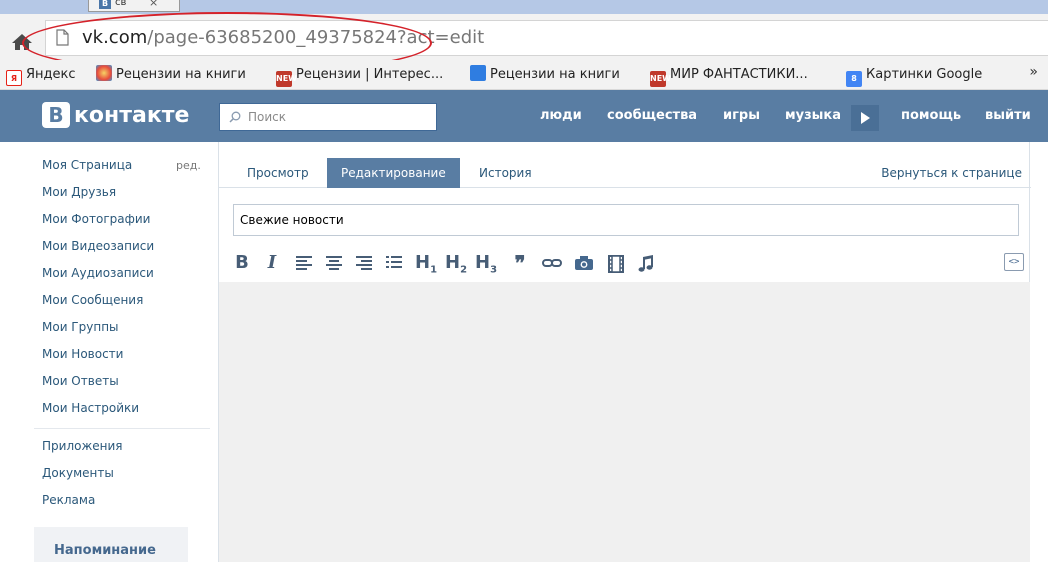 The image size is (1048, 562). What do you see at coordinates (524, 7) in the screenshot?
I see `browser-tabstrip: В св ×` at bounding box center [524, 7].